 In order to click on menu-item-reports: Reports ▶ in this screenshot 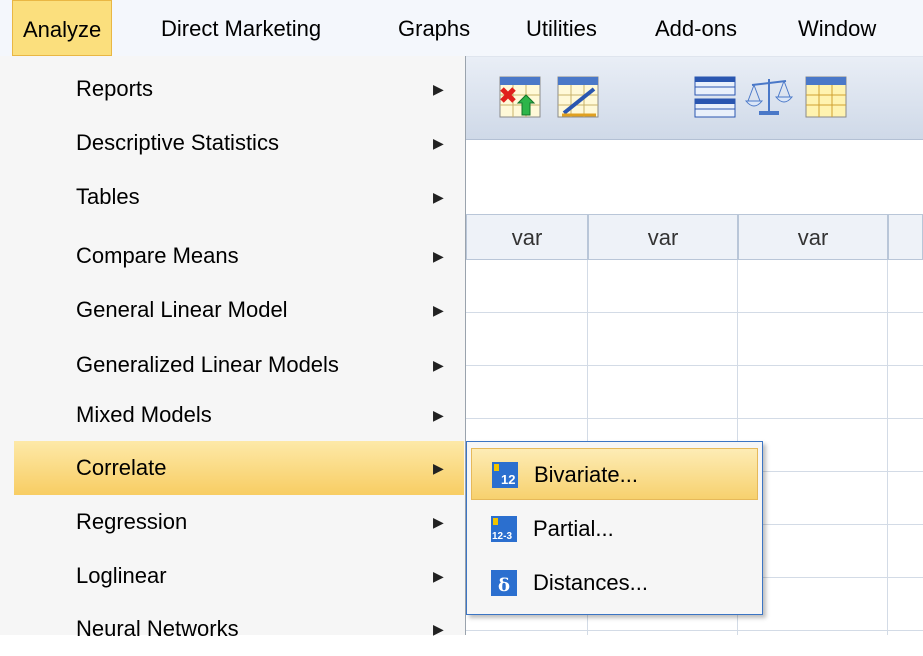, I will do `click(239, 89)`.